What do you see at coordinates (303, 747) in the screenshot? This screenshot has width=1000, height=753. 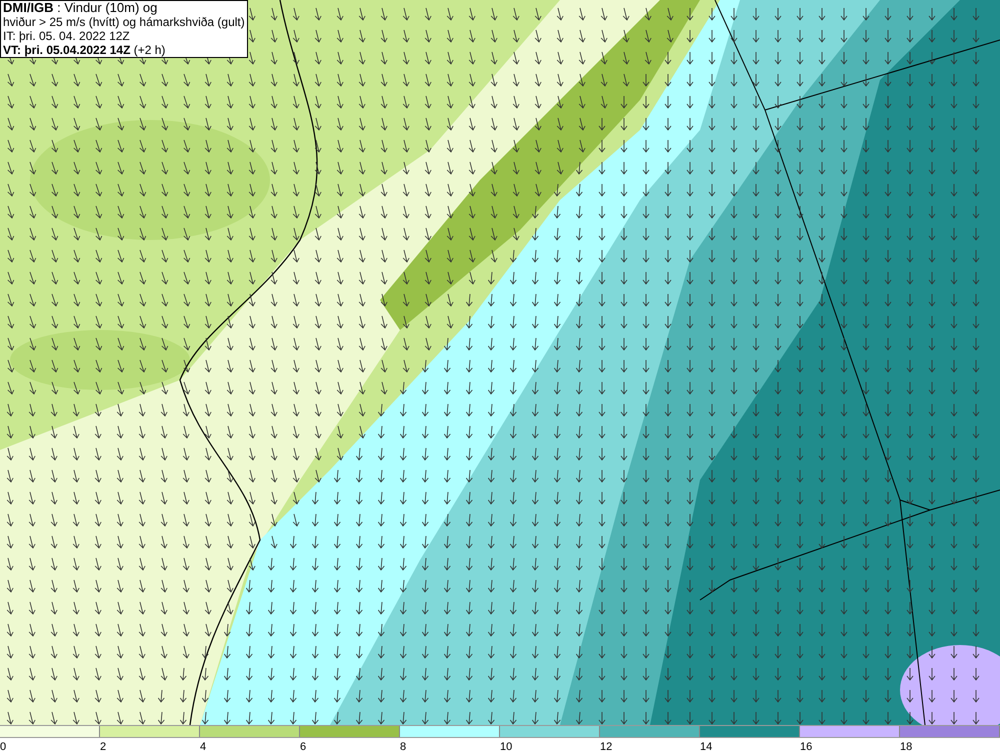 I see `legend-tick-label: 6` at bounding box center [303, 747].